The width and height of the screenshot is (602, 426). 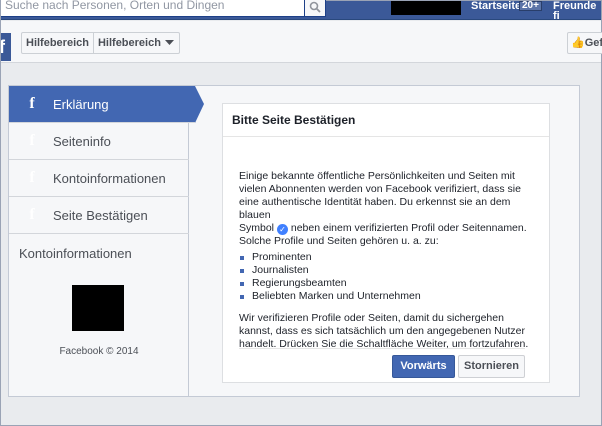 What do you see at coordinates (491, 366) in the screenshot?
I see `cancel-button: Stornieren` at bounding box center [491, 366].